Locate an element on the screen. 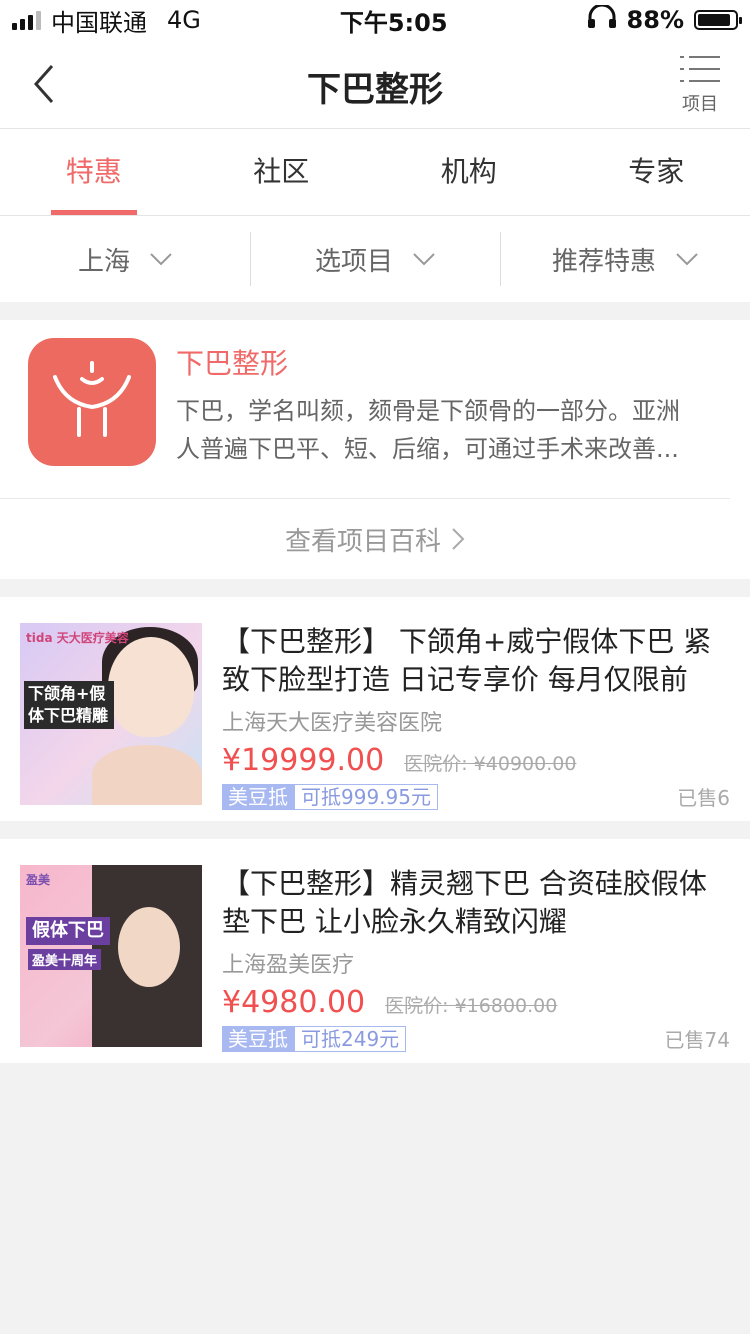 Image resolution: width=750 pixels, height=1334 pixels. tab-experts: 专家 is located at coordinates (656, 172).